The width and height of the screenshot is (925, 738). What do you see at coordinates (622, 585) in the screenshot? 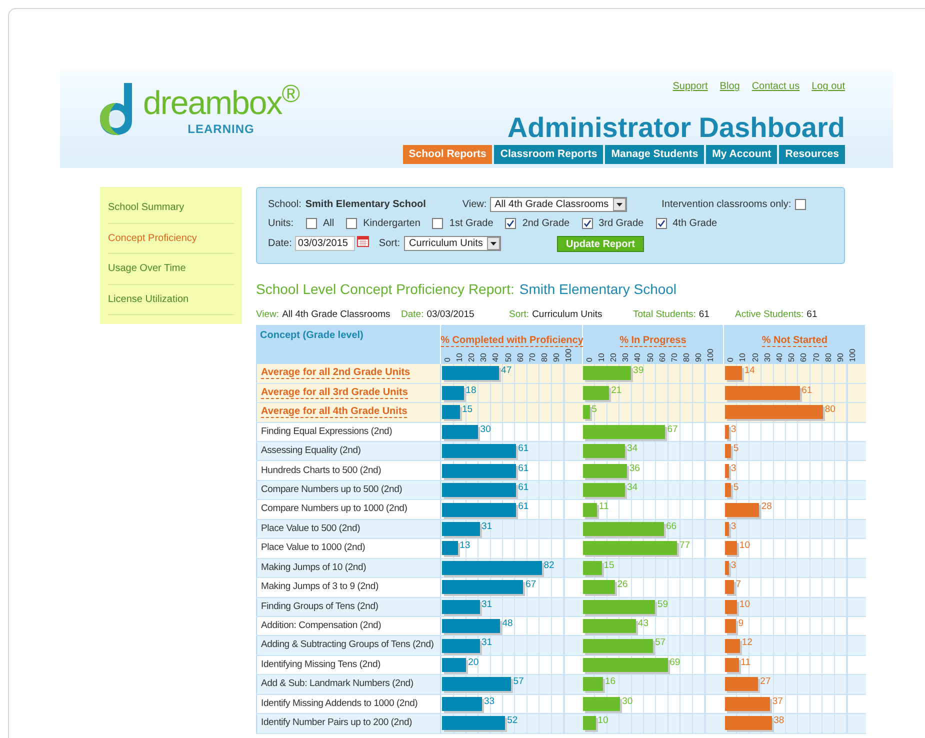
I see `bar-value: 26` at bounding box center [622, 585].